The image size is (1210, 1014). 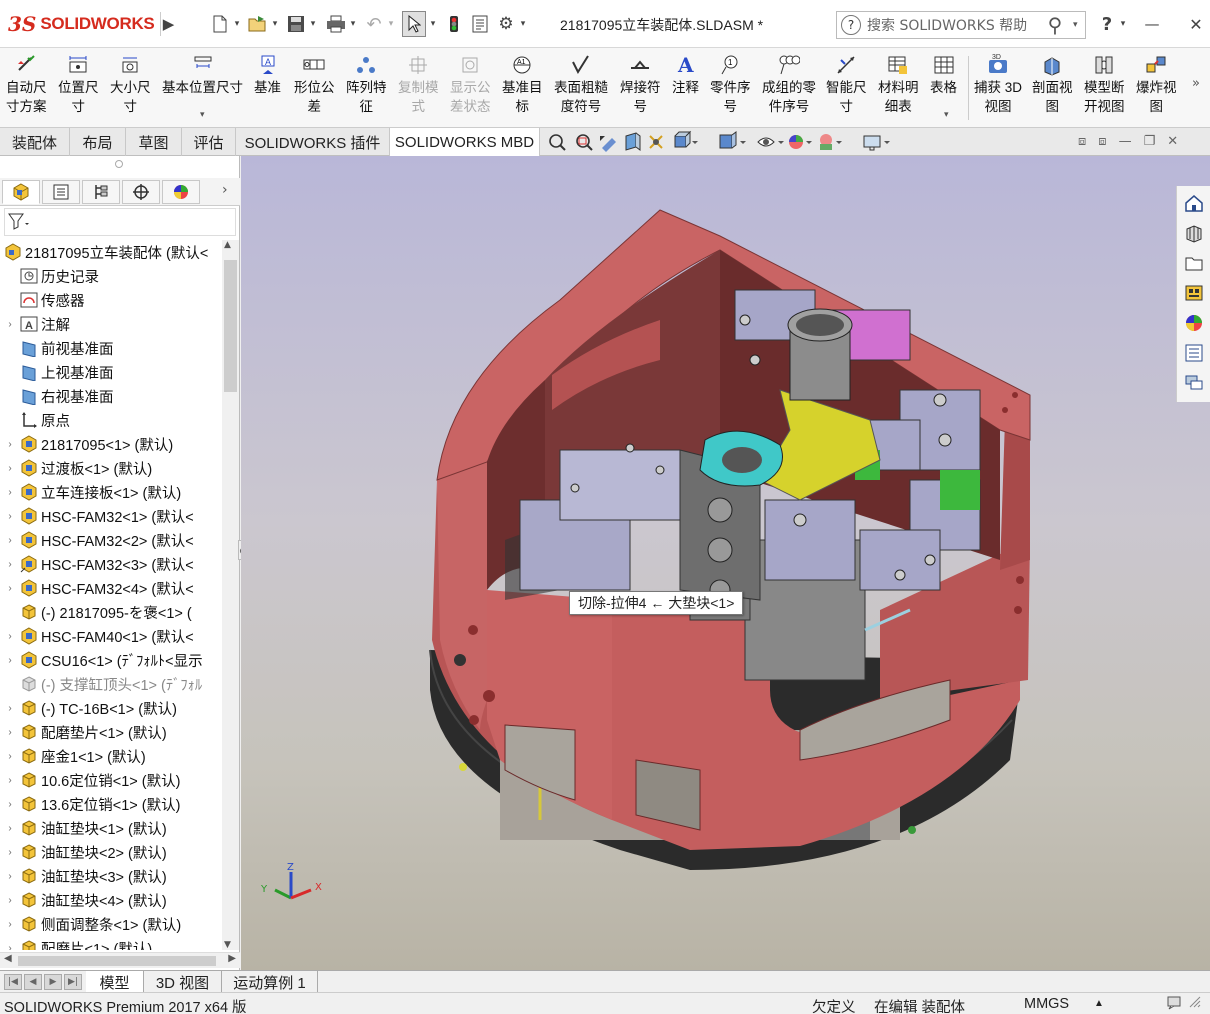 I want to click on file-properties-icon, so click(x=480, y=24).